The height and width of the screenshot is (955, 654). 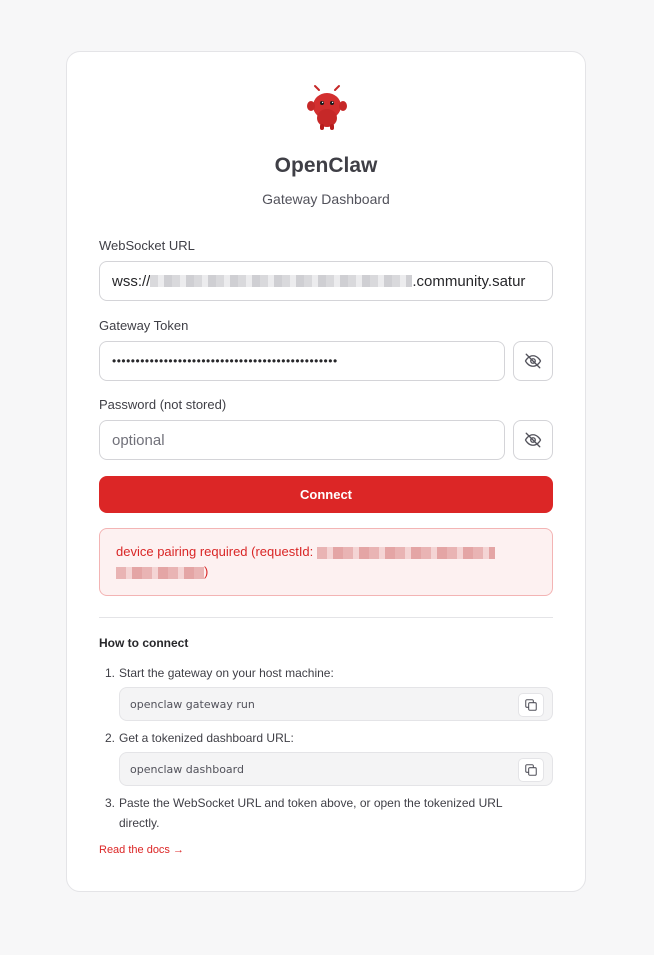 I want to click on gateway-token-label: Gateway Token, so click(x=144, y=325).